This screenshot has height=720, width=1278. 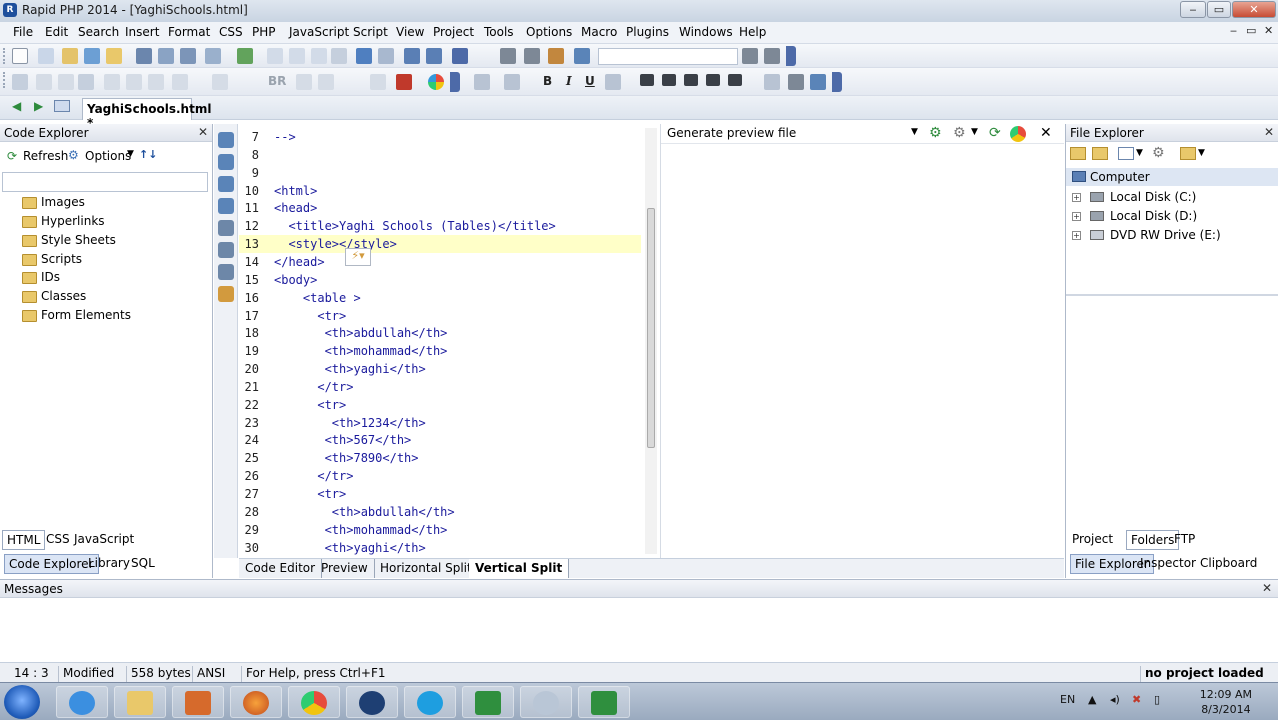 What do you see at coordinates (358, 257) in the screenshot?
I see `lightning-action-icon: ⚡▾` at bounding box center [358, 257].